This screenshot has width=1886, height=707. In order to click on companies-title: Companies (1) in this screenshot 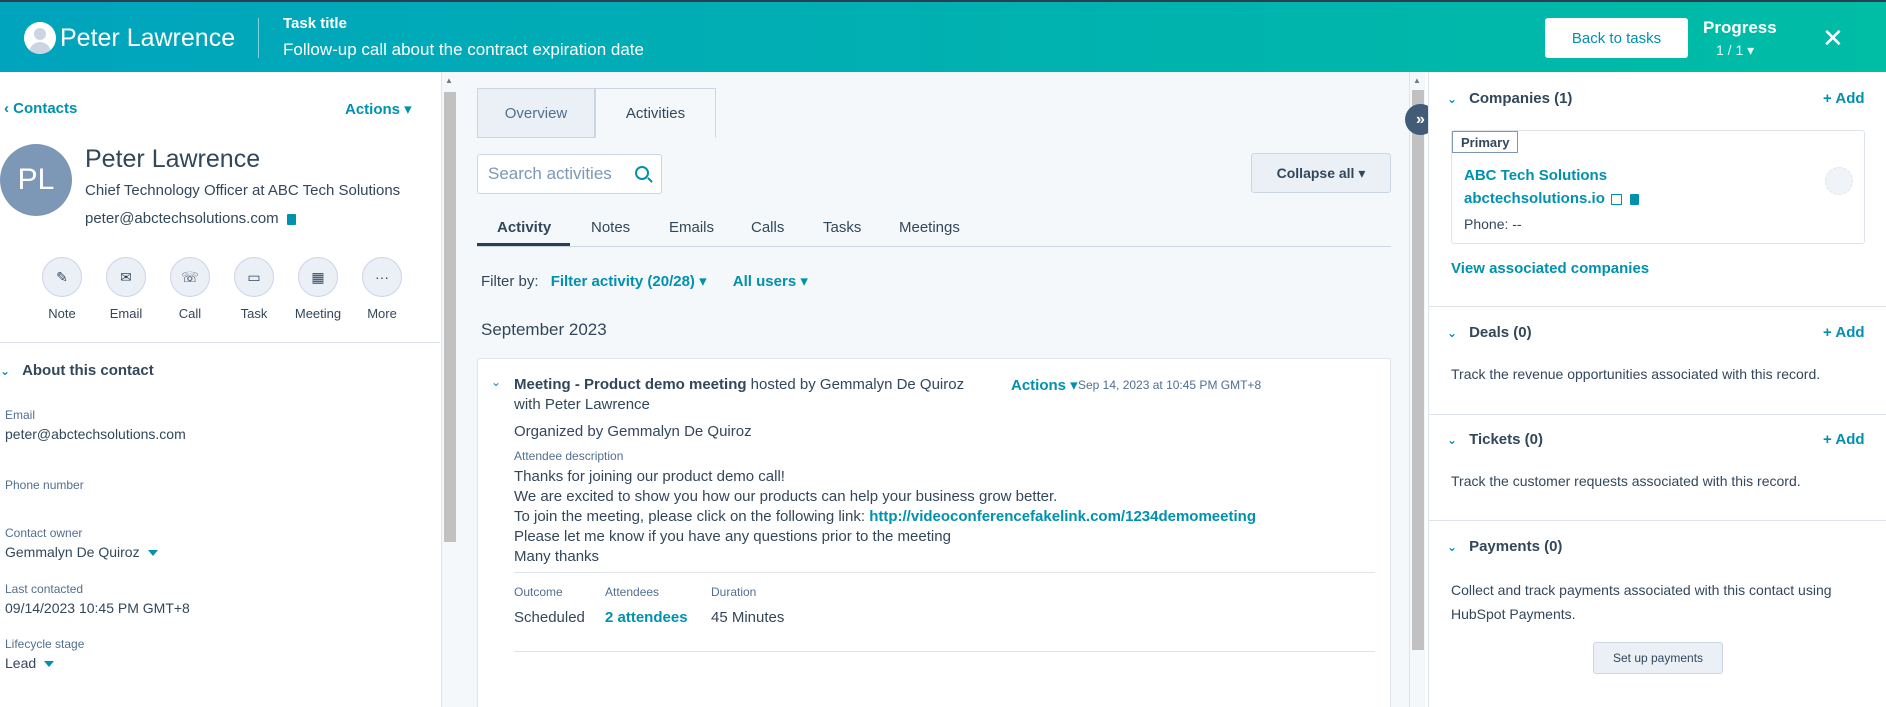, I will do `click(1521, 98)`.